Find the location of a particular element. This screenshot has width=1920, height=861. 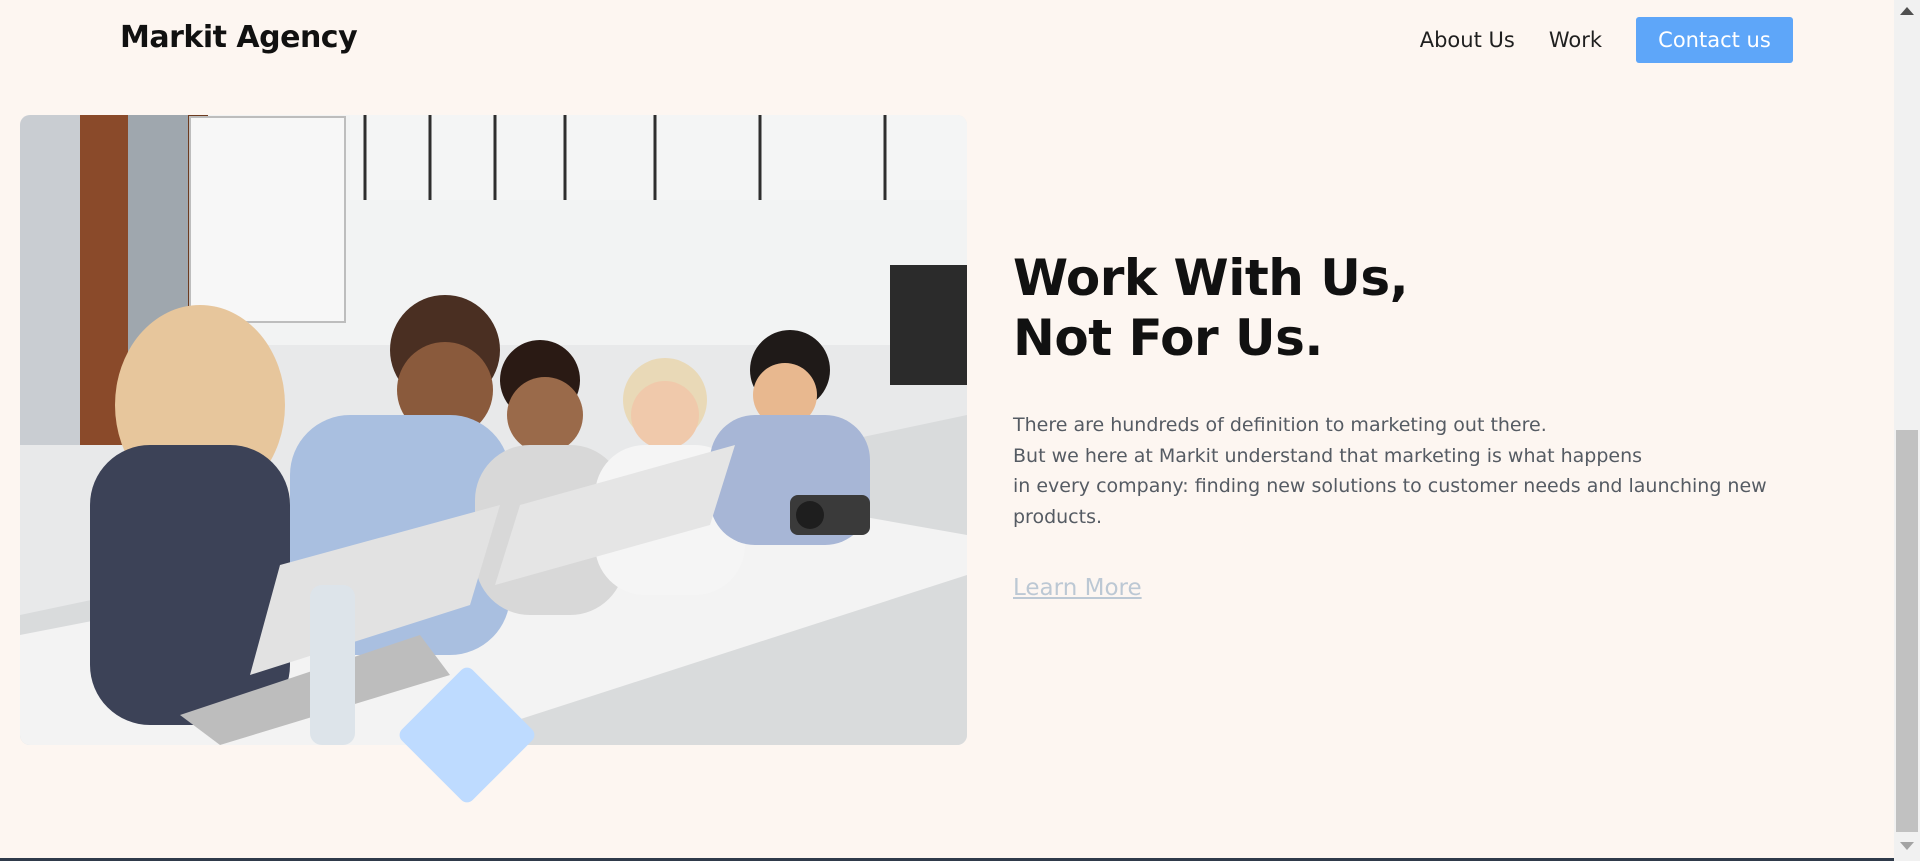

vertical-scrollbar is located at coordinates (1907, 430).